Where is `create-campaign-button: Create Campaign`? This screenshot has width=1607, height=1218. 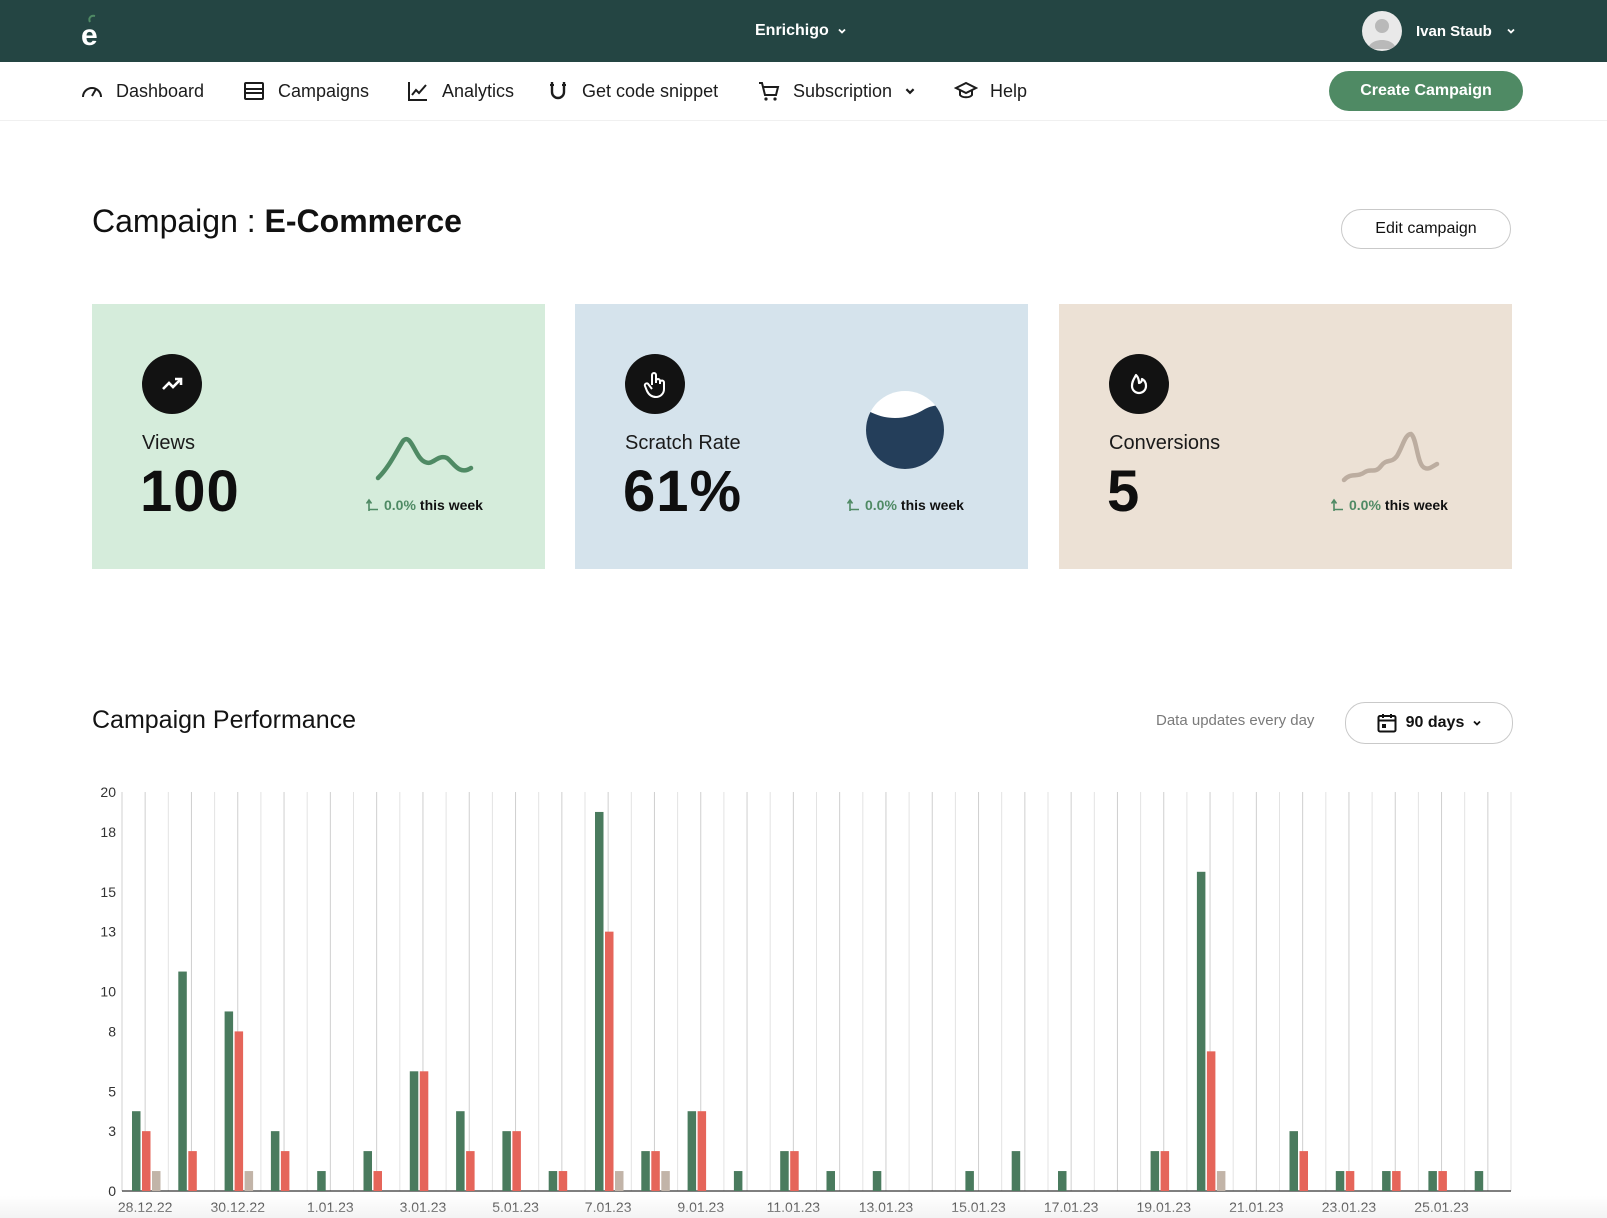
create-campaign-button: Create Campaign is located at coordinates (1426, 91).